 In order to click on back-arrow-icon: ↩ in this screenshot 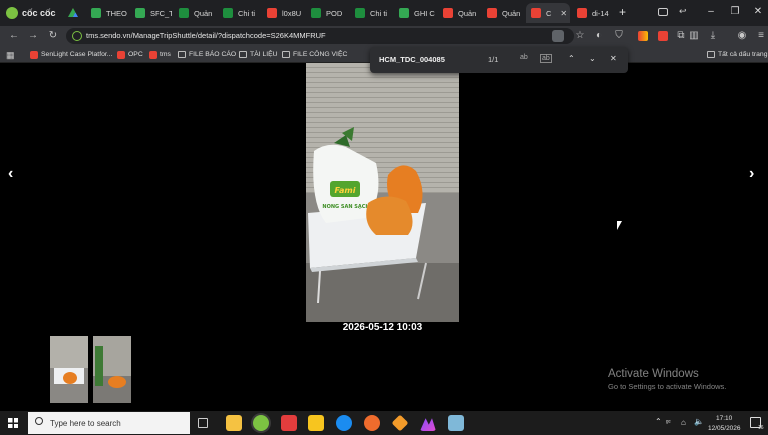, I will do `click(683, 11)`.